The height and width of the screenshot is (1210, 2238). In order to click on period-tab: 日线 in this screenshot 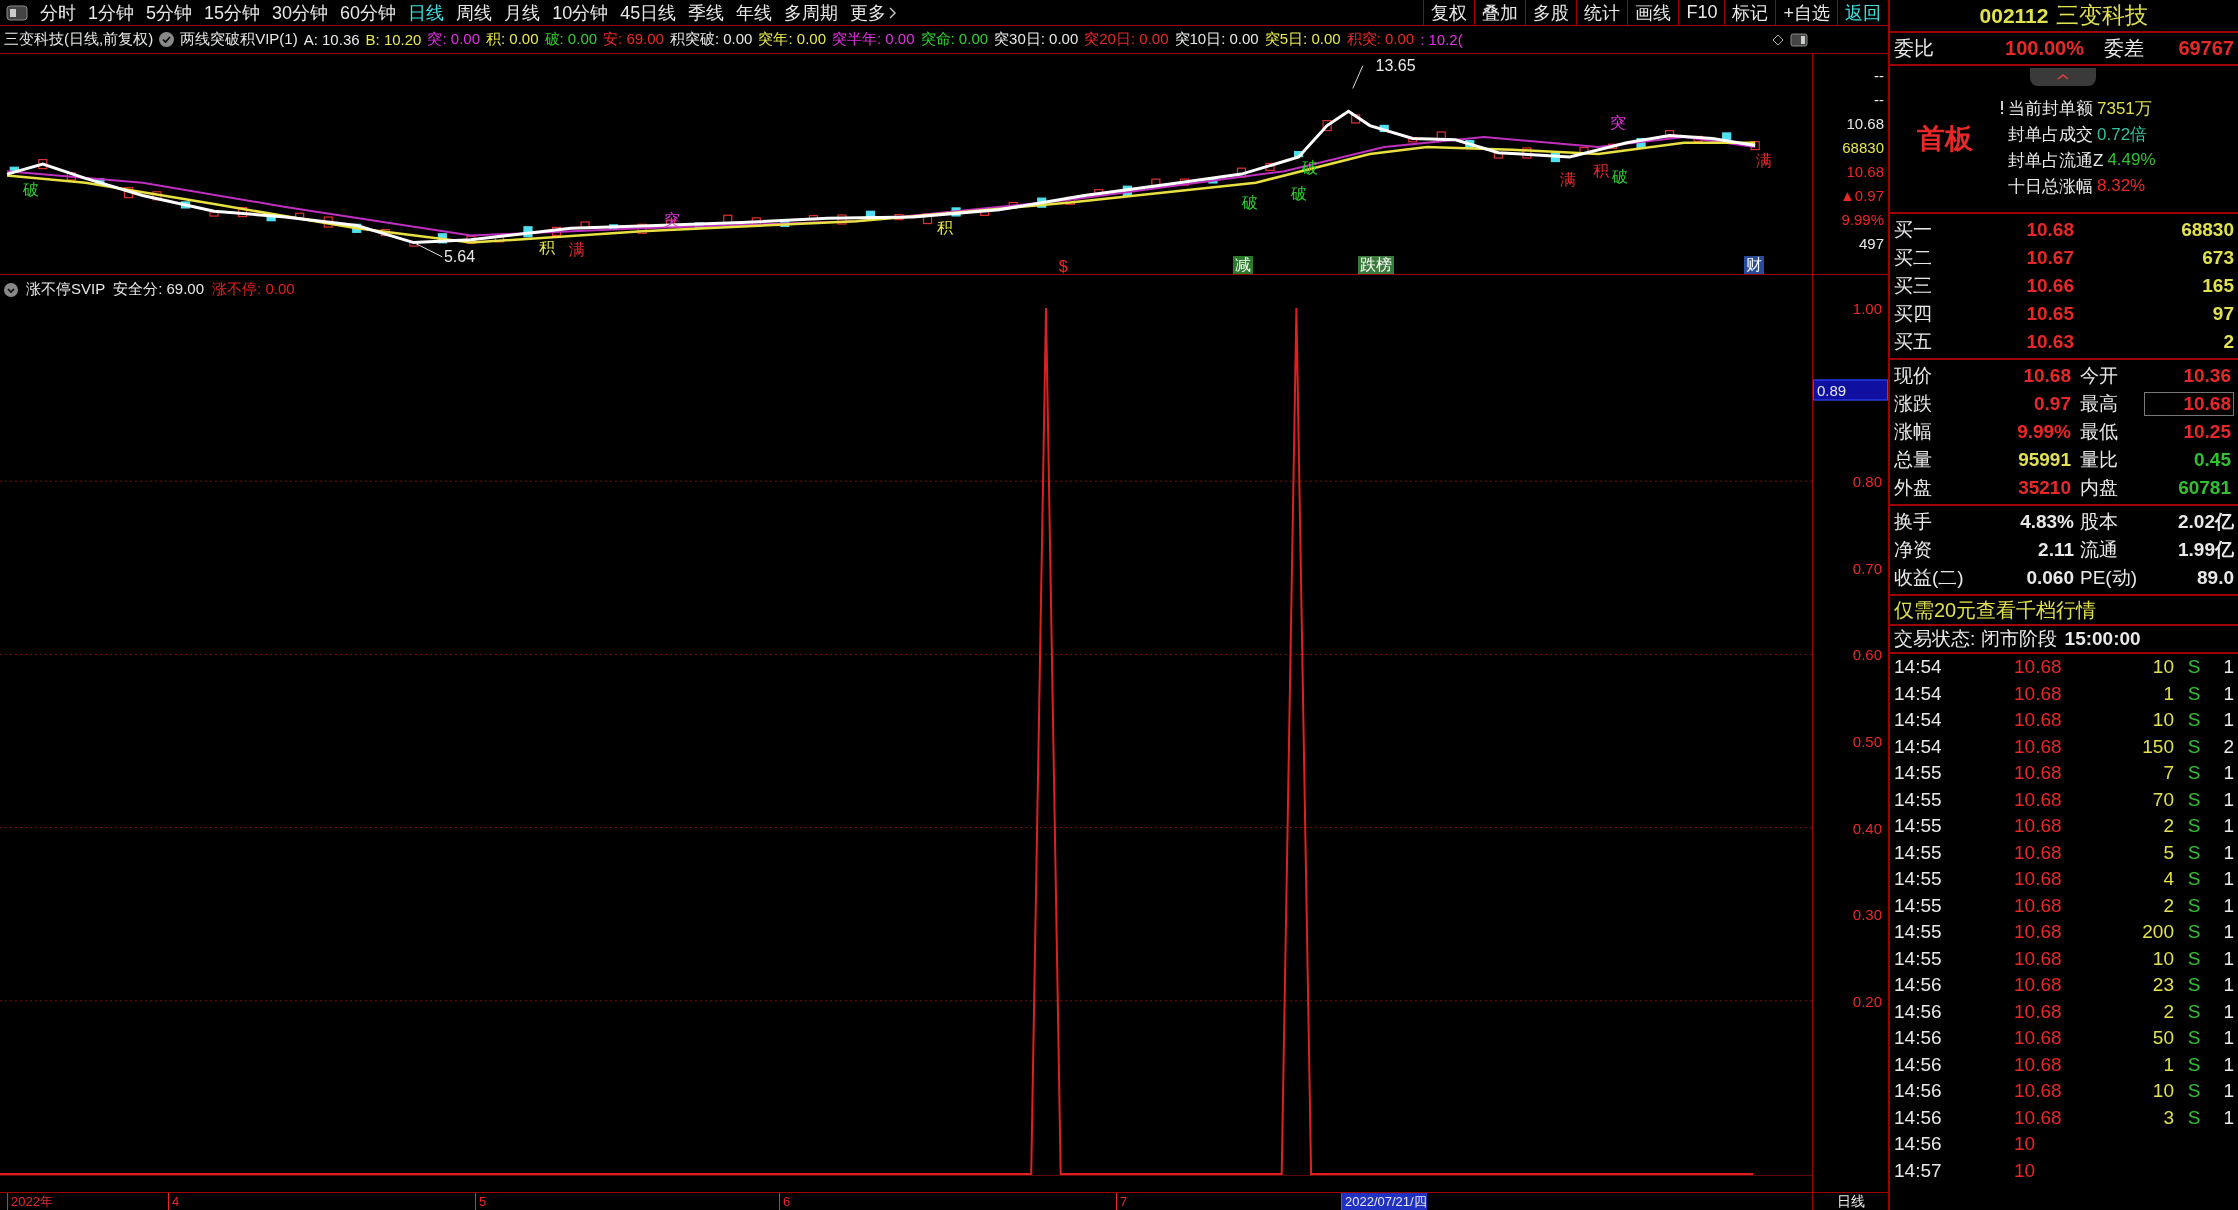, I will do `click(426, 12)`.